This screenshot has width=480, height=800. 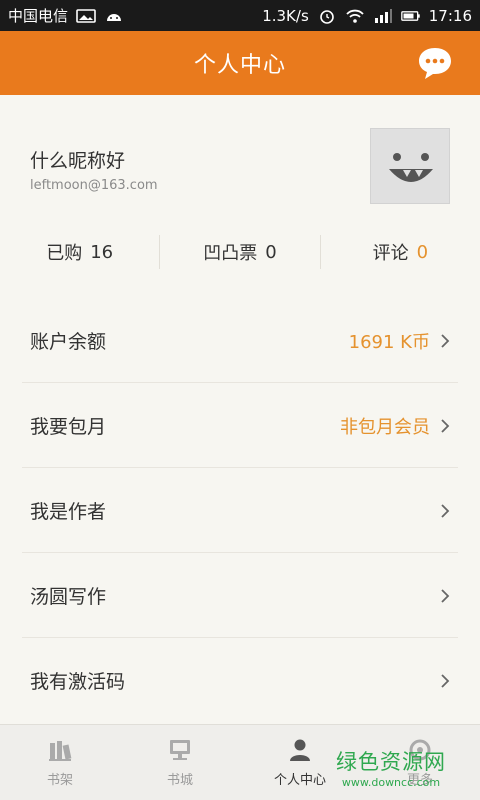 I want to click on menu-item-balance: 账户余额 1691 K币, so click(x=240, y=340).